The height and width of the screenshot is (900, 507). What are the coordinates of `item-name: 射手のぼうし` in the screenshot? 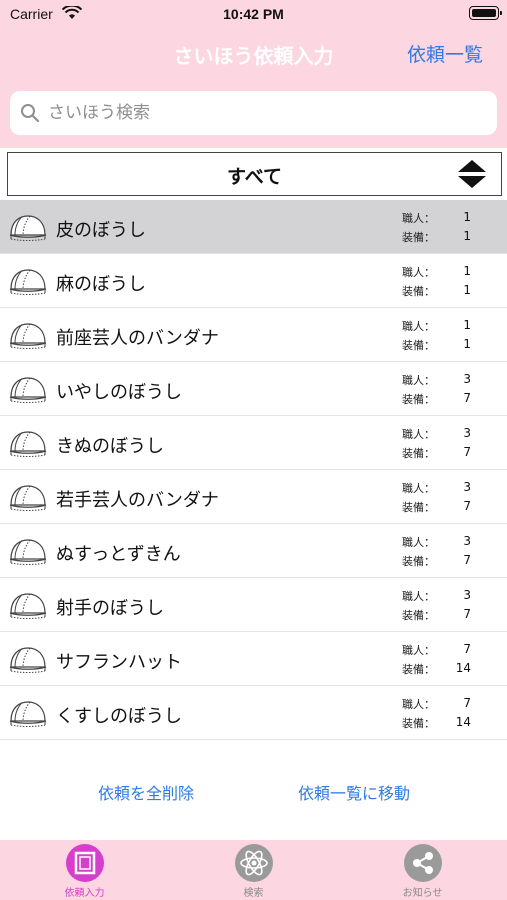 It's located at (110, 608).